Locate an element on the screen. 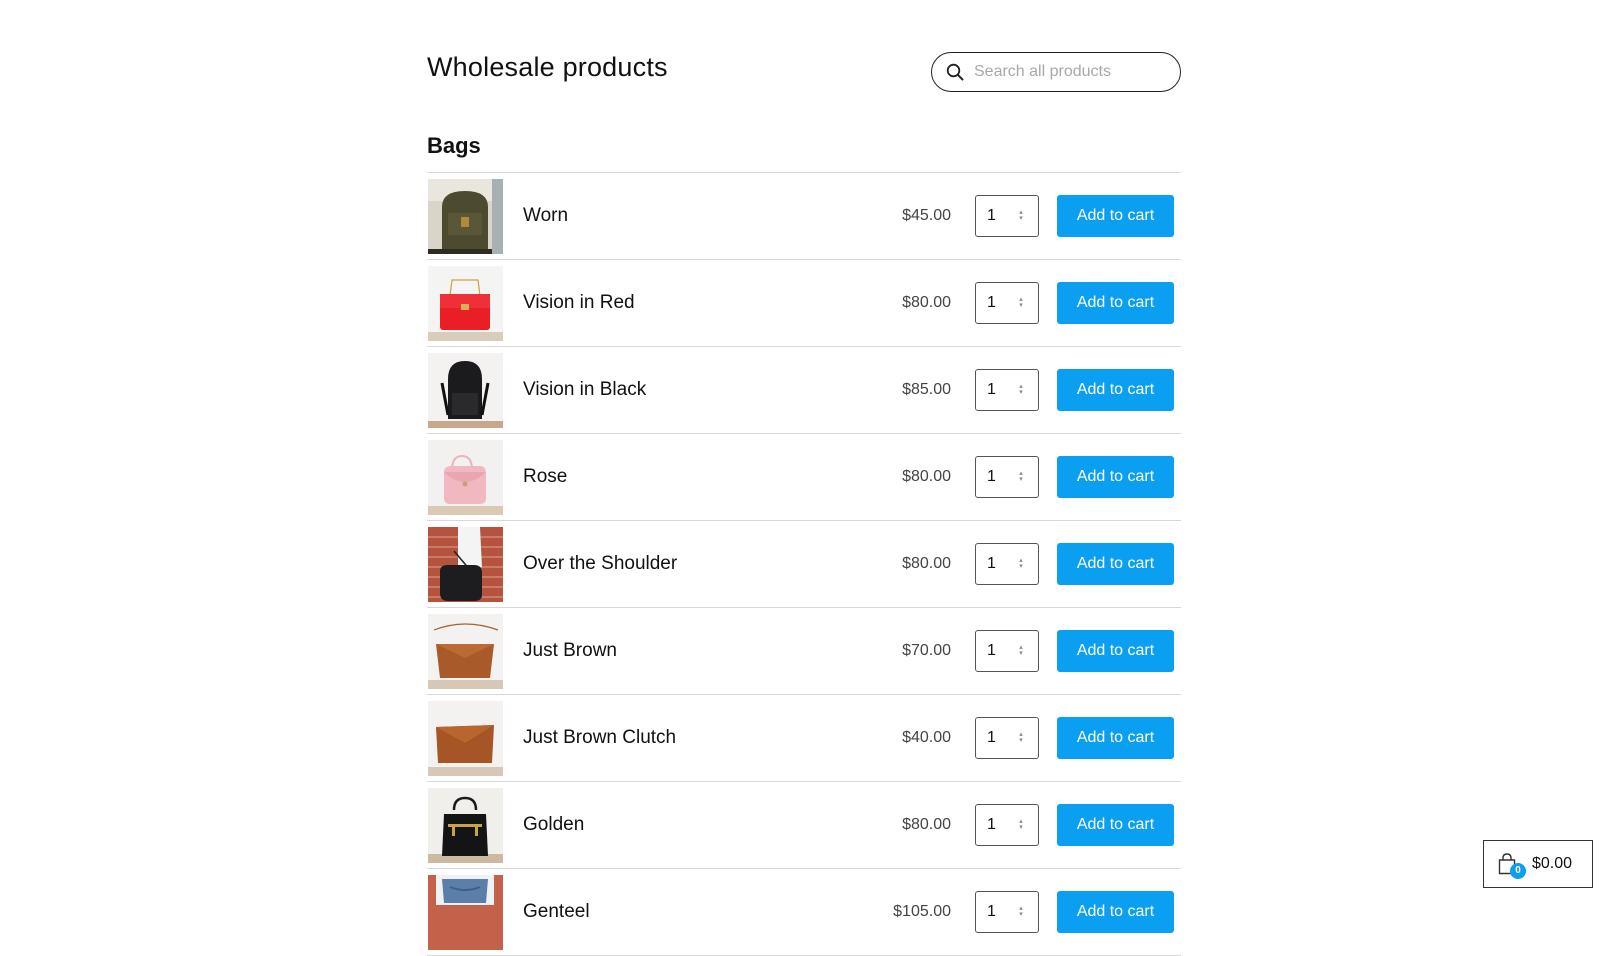  product-price: $105.00 is located at coordinates (922, 911).